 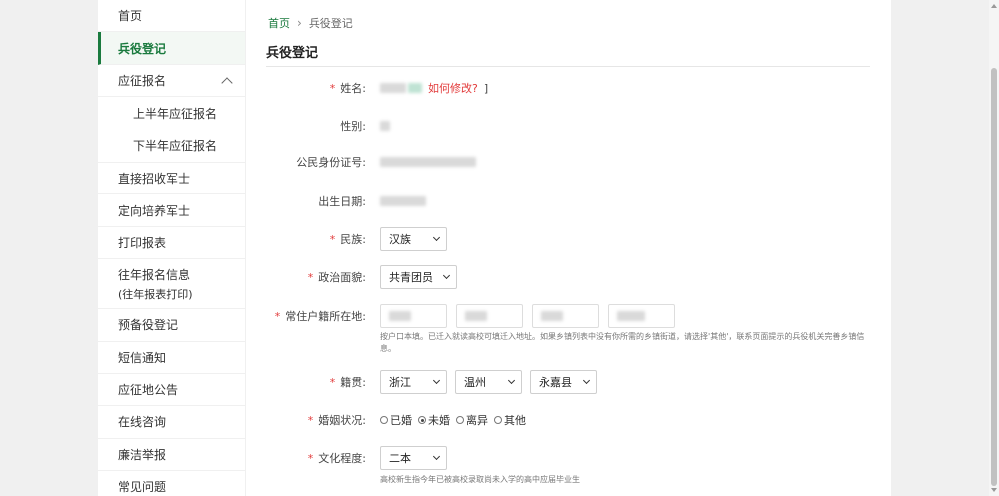 I want to click on native-place-value: 浙江 温州 永嘉县, so click(x=492, y=382).